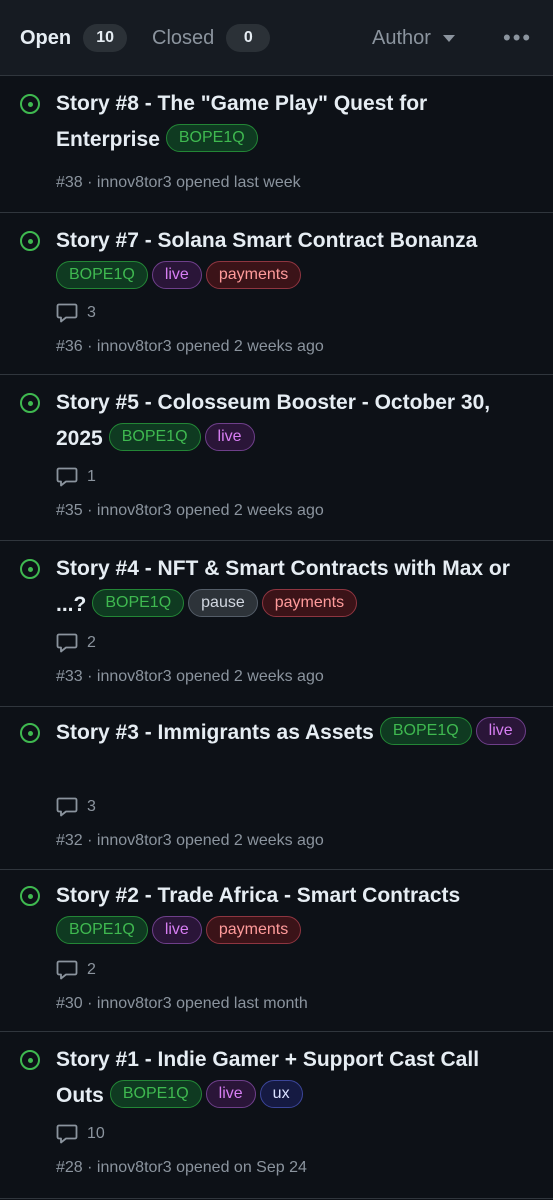 Image resolution: width=553 pixels, height=1200 pixels. I want to click on tab-closed: Closed 0, so click(211, 38).